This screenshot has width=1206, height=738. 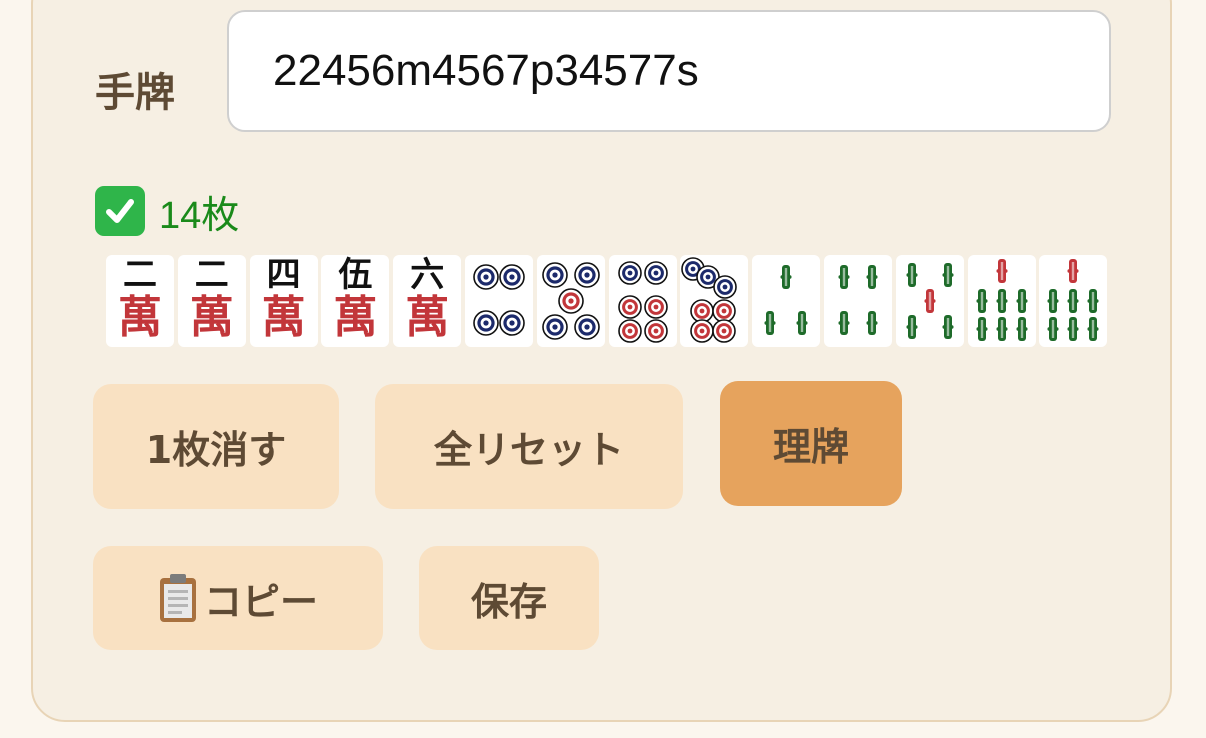 I want to click on tile-numeral: 伍, so click(x=355, y=275).